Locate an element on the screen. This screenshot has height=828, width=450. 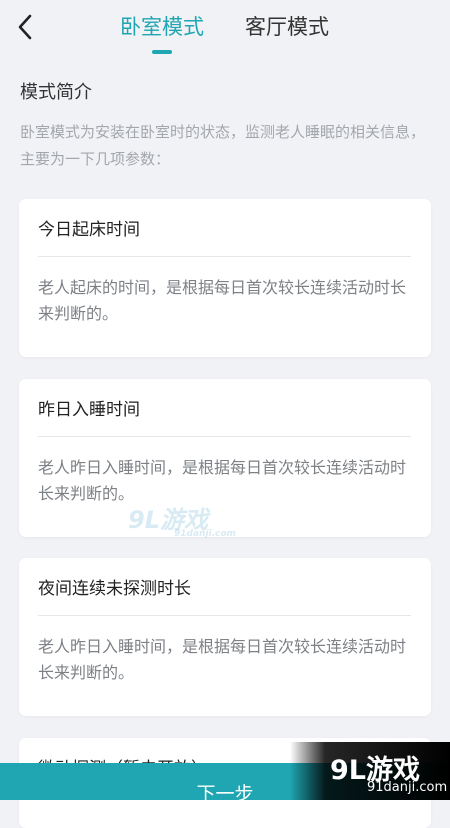
card-description: 老人起床的时间，是根据每日首次较长连续活动时长来判断的。 is located at coordinates (222, 300).